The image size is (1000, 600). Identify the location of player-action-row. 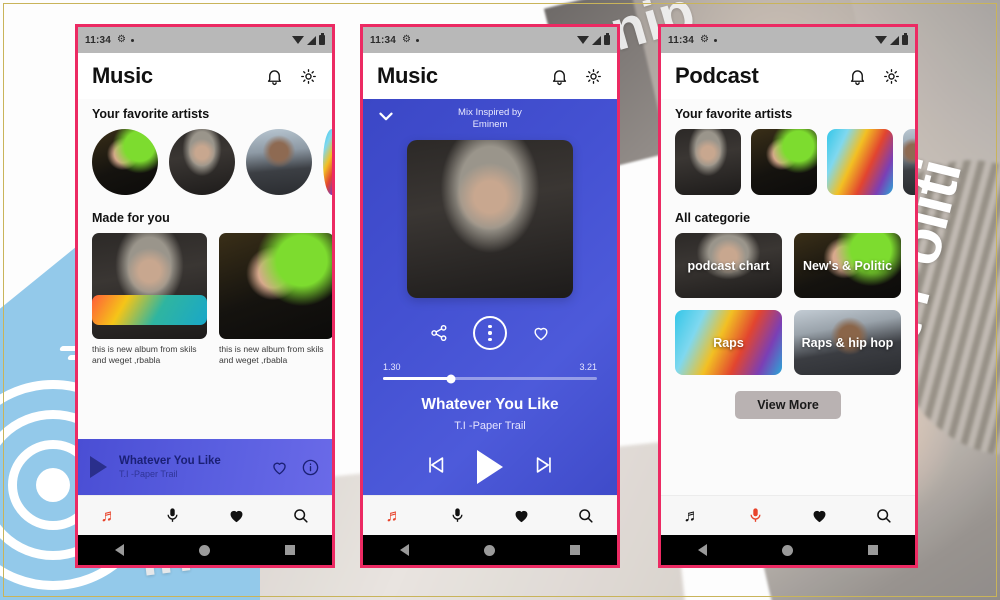
(490, 333).